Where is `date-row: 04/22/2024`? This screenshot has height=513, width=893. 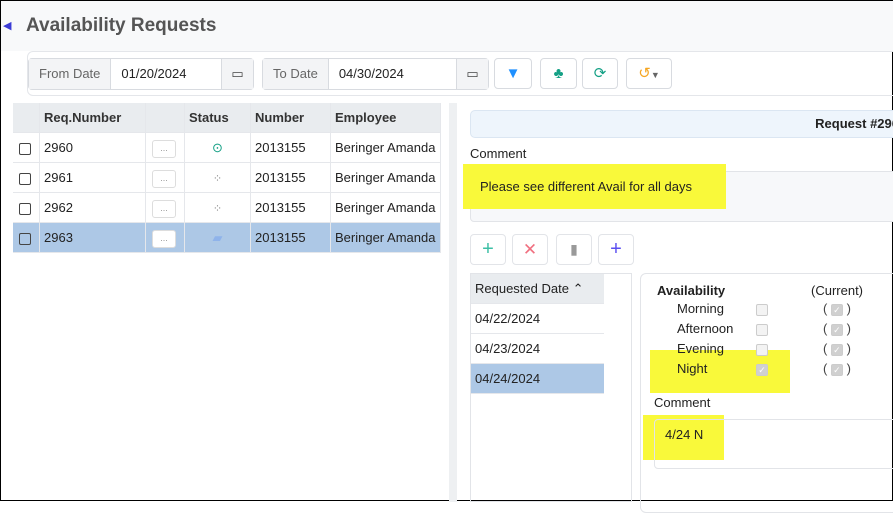 date-row: 04/22/2024 is located at coordinates (537, 319).